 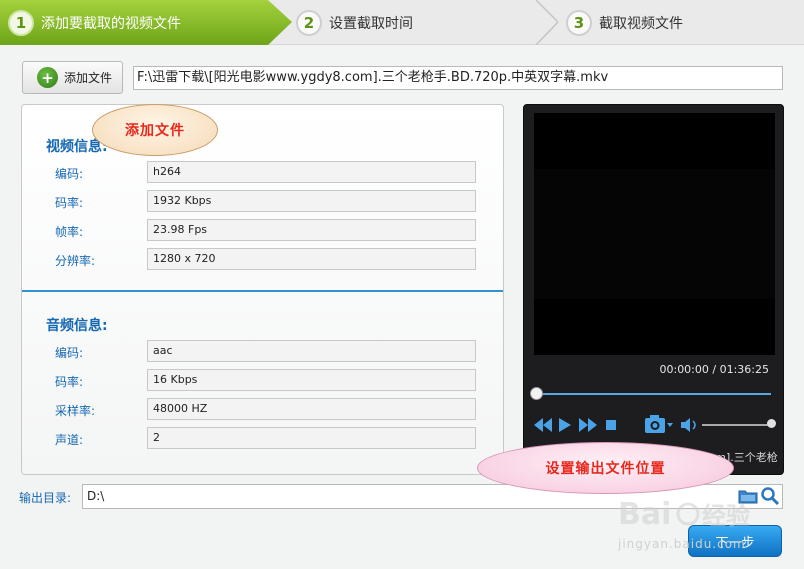 I want to click on section-divider, so click(x=262, y=291).